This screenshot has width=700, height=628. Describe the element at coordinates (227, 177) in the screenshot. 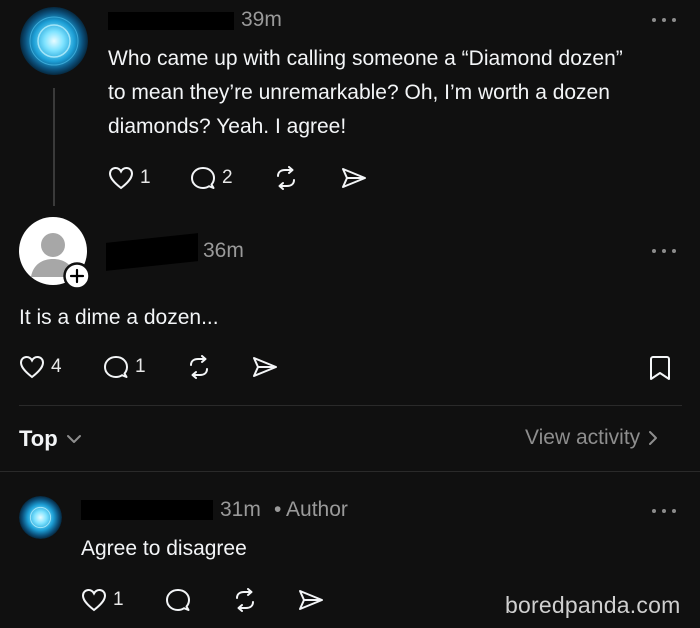

I see `post-reply-count: 2` at that location.